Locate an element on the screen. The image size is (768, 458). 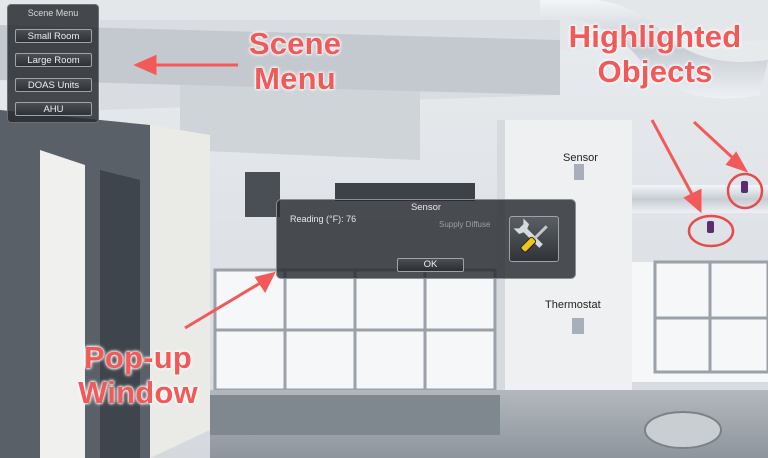
thermostat-label: Thermostat is located at coordinates (573, 305).